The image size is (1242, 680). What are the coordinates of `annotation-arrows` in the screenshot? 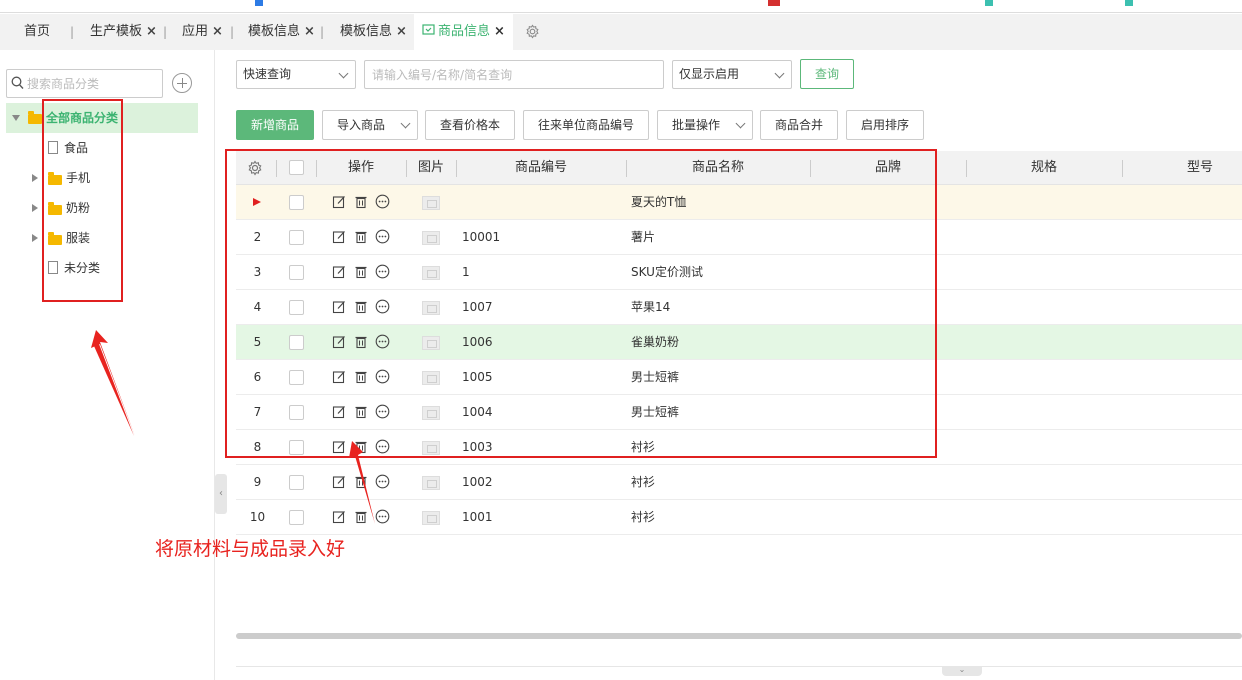 It's located at (233, 427).